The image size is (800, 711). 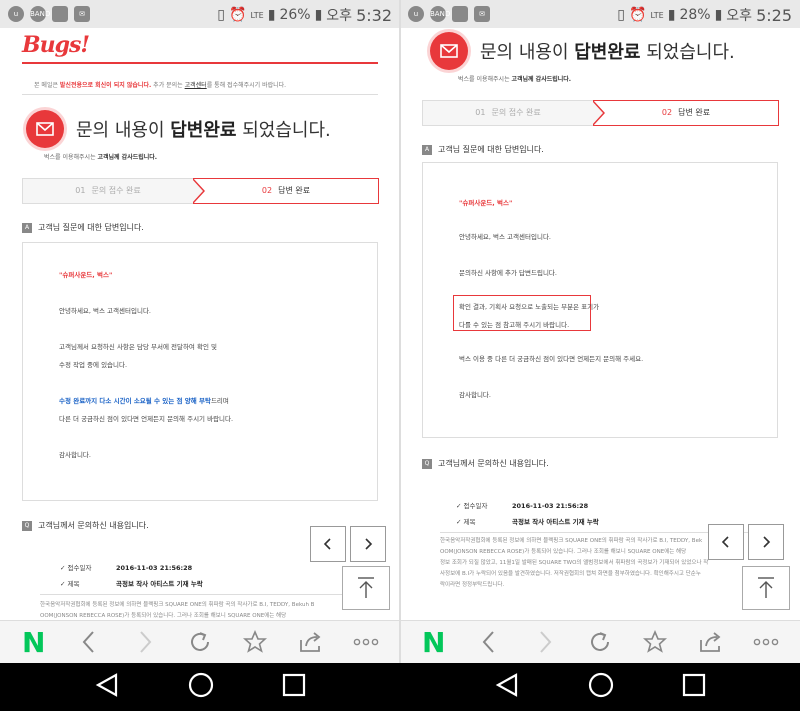 What do you see at coordinates (607, 52) in the screenshot?
I see `hero-title-bold: 답변완료` at bounding box center [607, 52].